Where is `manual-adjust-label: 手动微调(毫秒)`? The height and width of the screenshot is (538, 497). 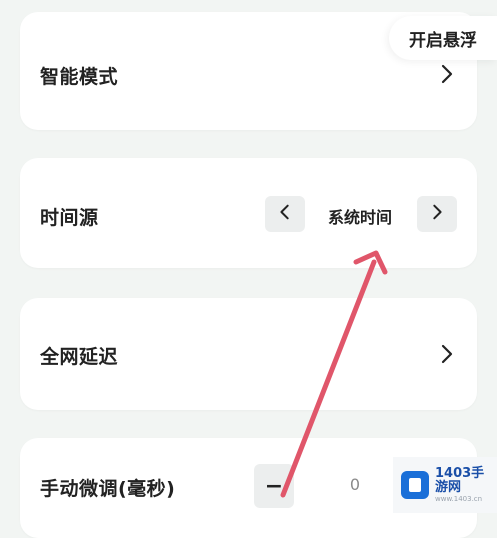 manual-adjust-label: 手动微调(毫秒) is located at coordinates (108, 489).